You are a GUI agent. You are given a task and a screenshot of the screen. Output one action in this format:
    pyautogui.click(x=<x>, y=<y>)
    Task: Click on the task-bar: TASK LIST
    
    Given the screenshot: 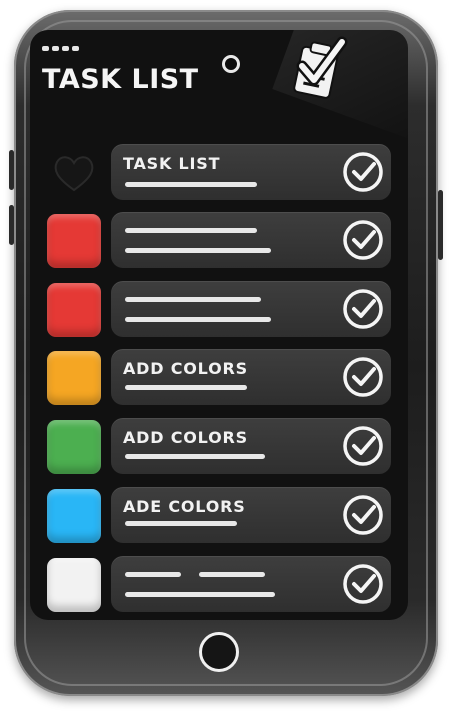 What is the action you would take?
    pyautogui.click(x=251, y=172)
    